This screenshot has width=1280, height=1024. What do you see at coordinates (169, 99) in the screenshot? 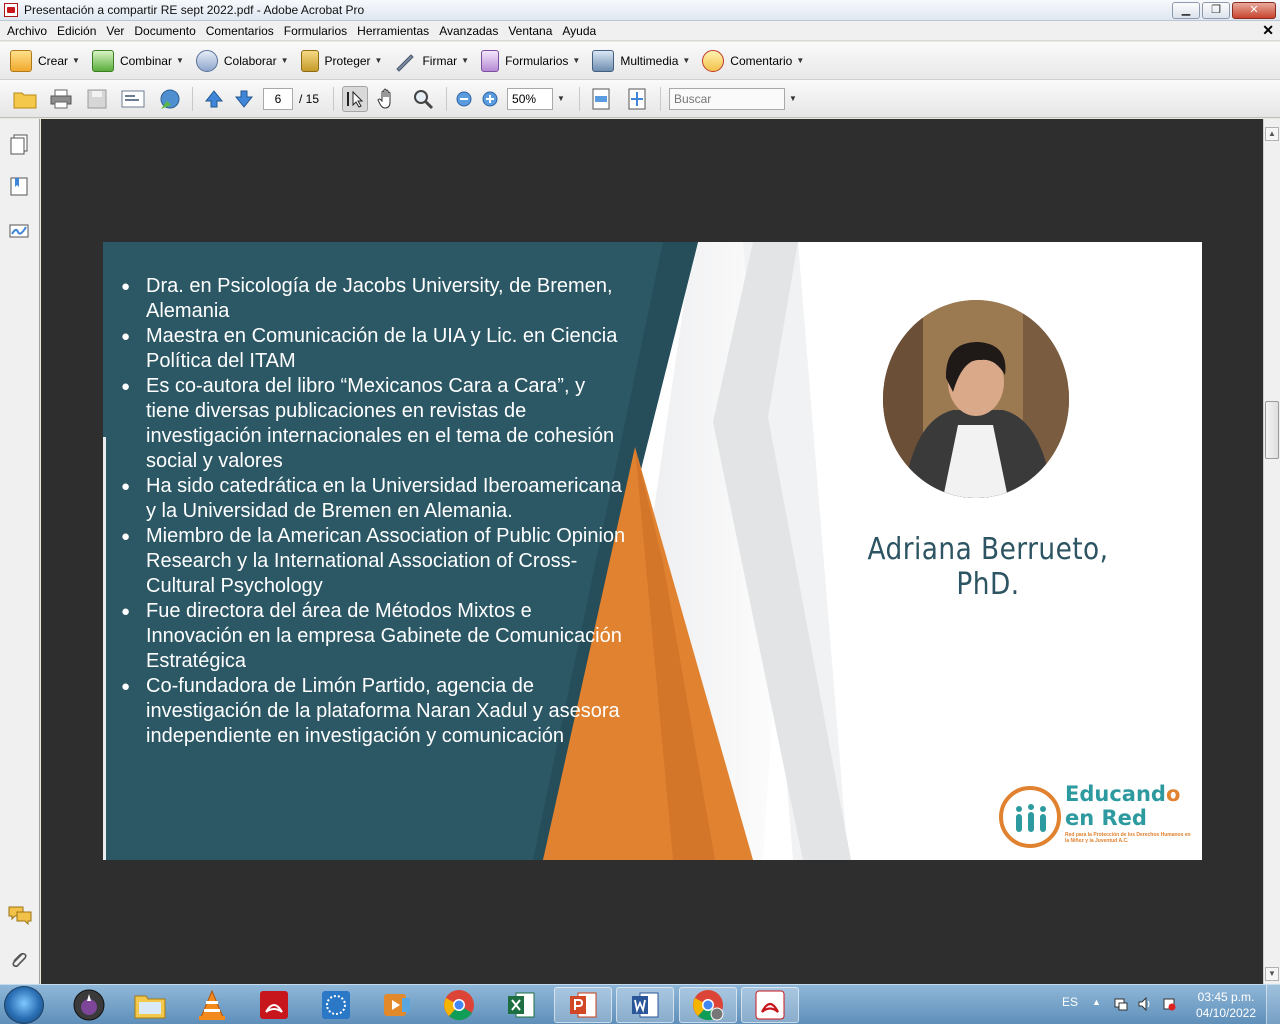
I see `web-upload-icon` at bounding box center [169, 99].